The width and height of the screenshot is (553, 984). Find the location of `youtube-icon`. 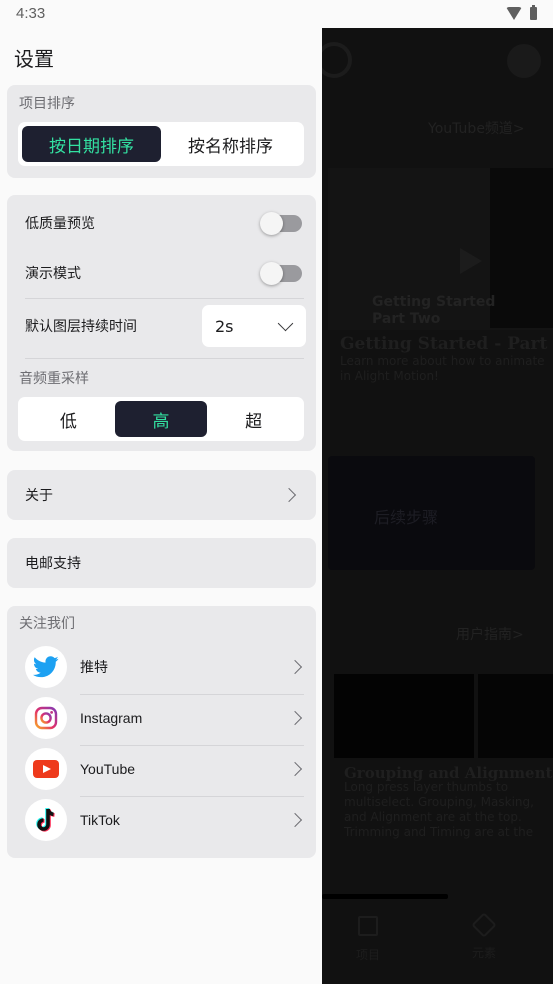

youtube-icon is located at coordinates (46, 769).